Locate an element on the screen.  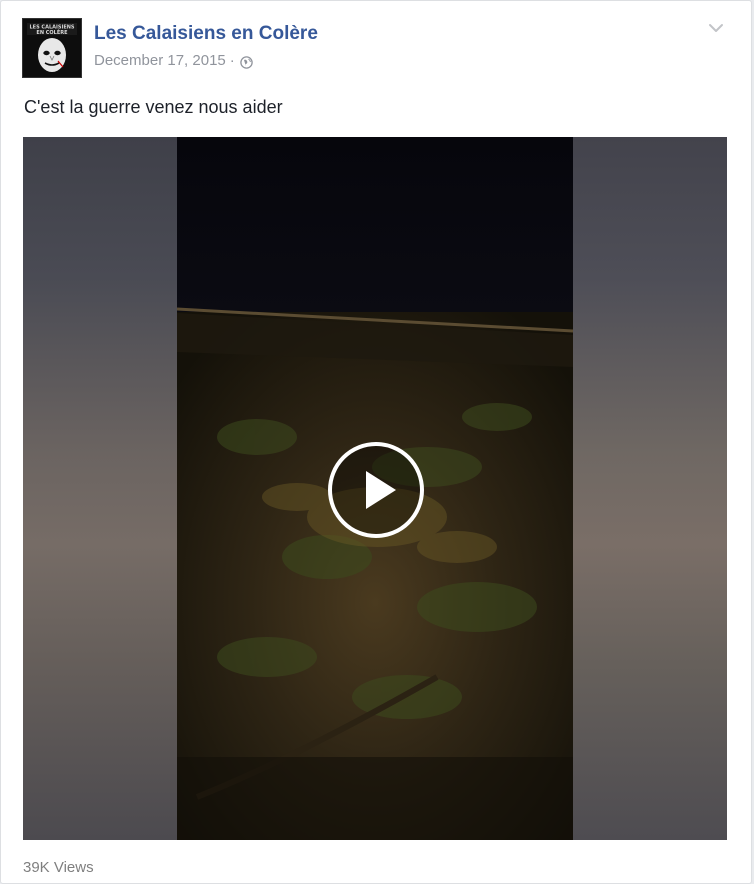
chevron-down-icon is located at coordinates (716, 28).